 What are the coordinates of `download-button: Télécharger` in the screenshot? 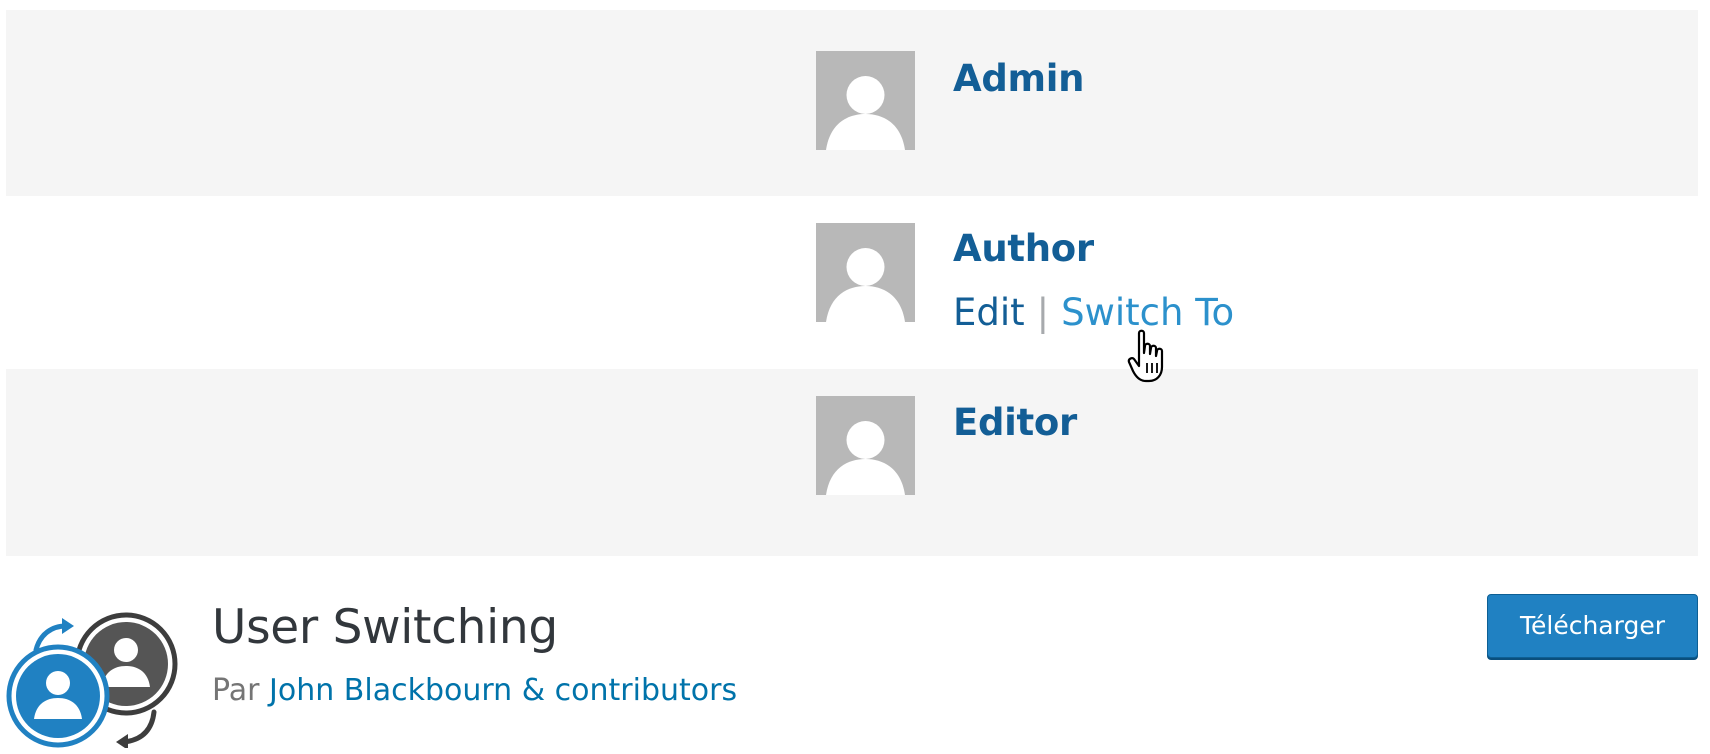 It's located at (1592, 626).